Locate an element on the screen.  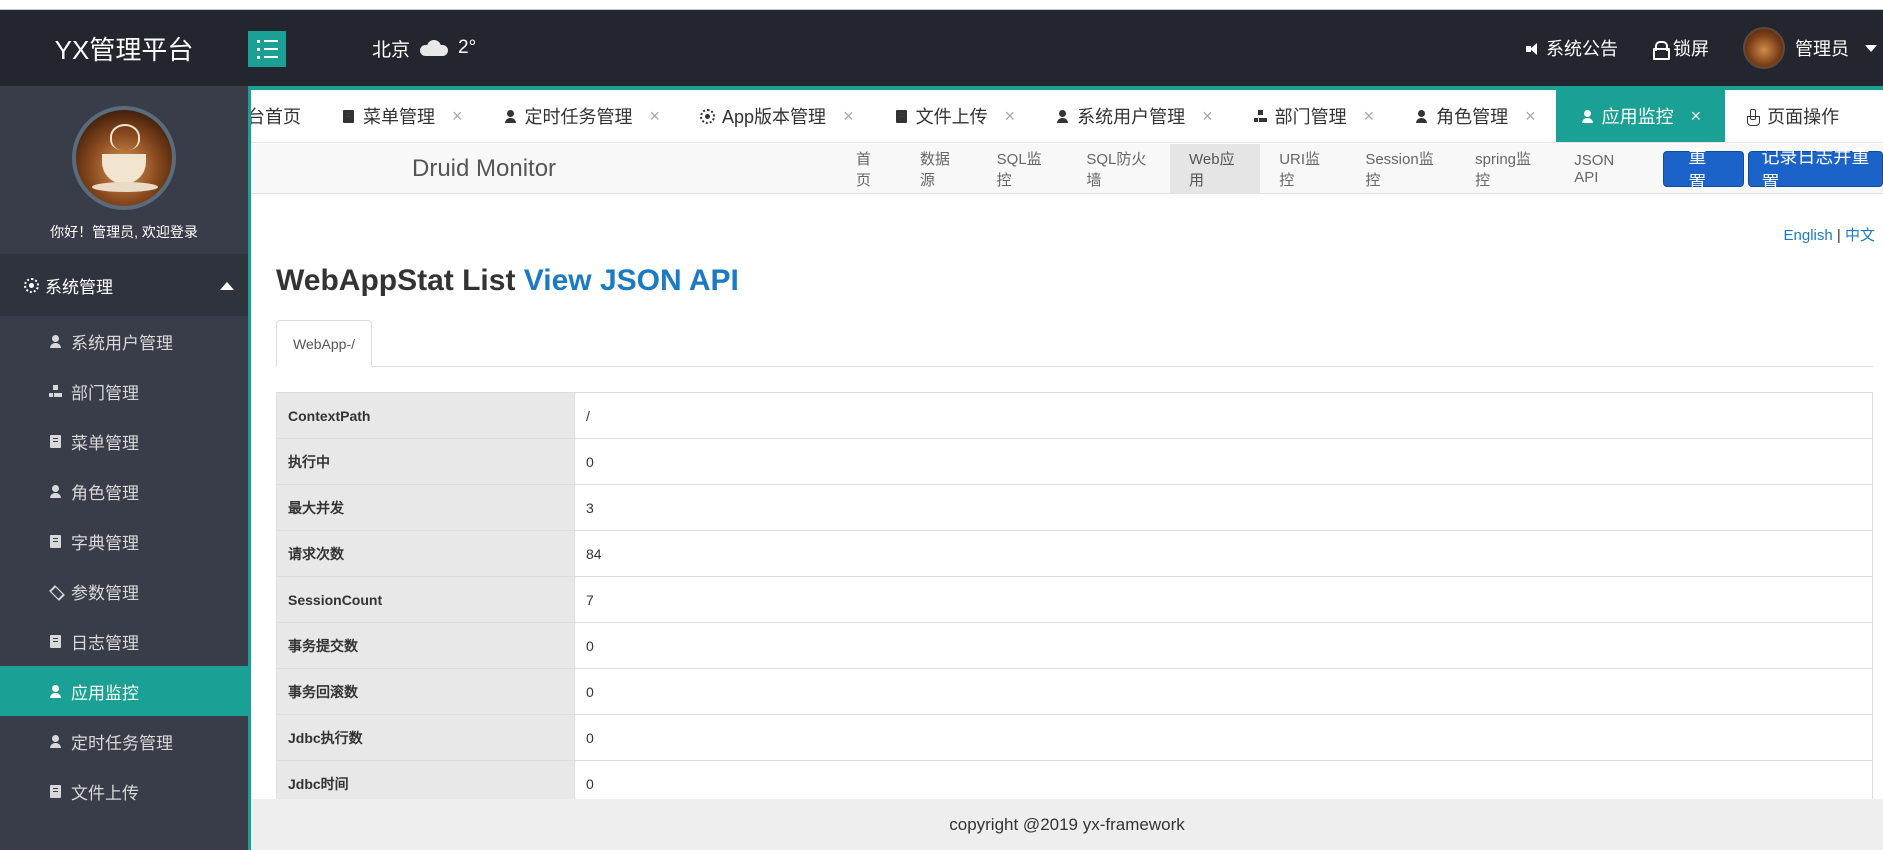
tab-menu-management: 菜单管理 × is located at coordinates (402, 116).